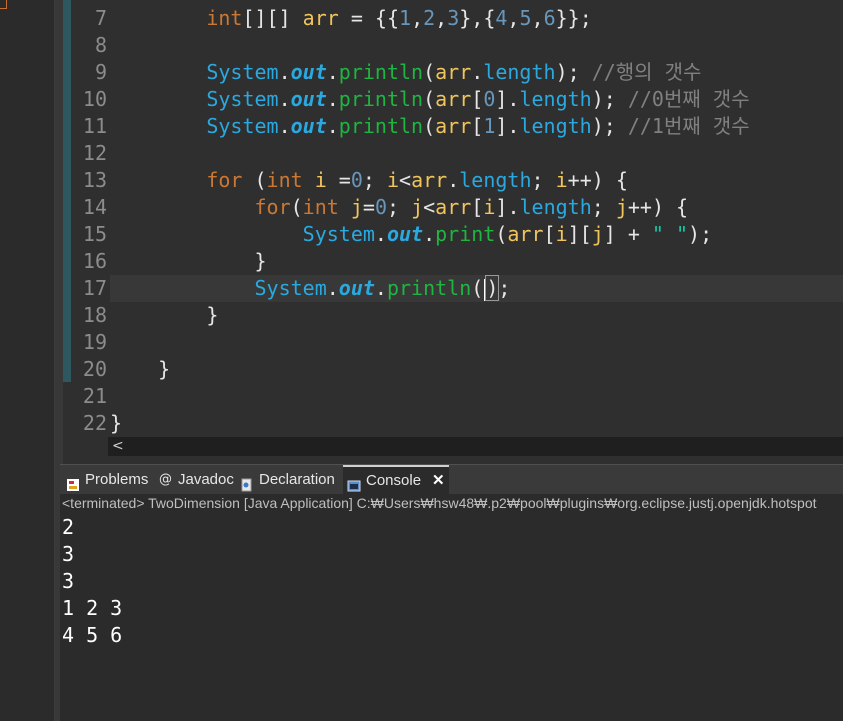 Image resolution: width=843 pixels, height=721 pixels. I want to click on console-output-line: 2, so click(68, 527).